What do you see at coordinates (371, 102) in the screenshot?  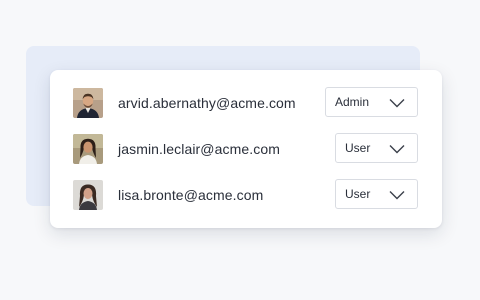 I see `role-dropdown: Admin` at bounding box center [371, 102].